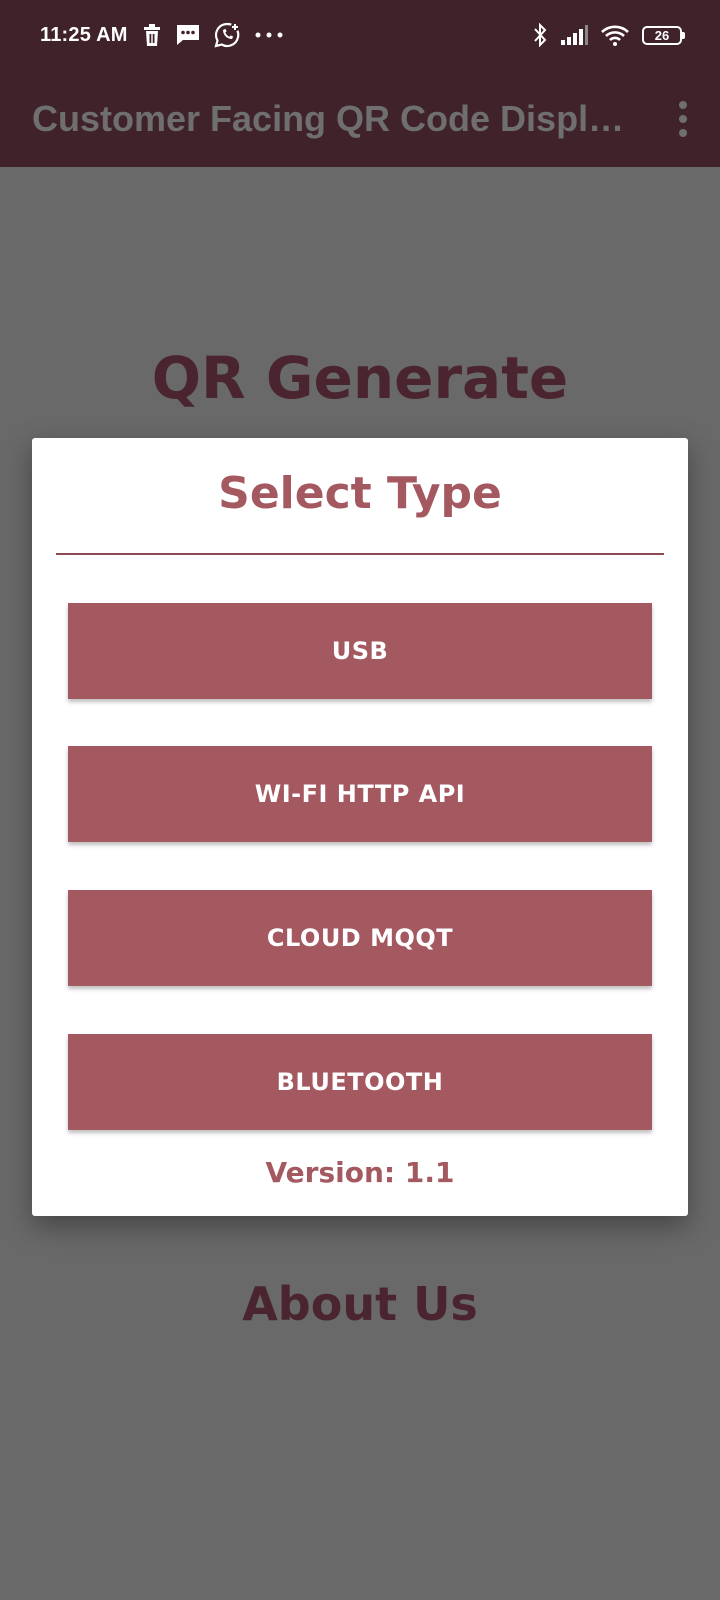 This screenshot has height=1600, width=720. Describe the element at coordinates (615, 35) in the screenshot. I see `wifi-icon` at that location.